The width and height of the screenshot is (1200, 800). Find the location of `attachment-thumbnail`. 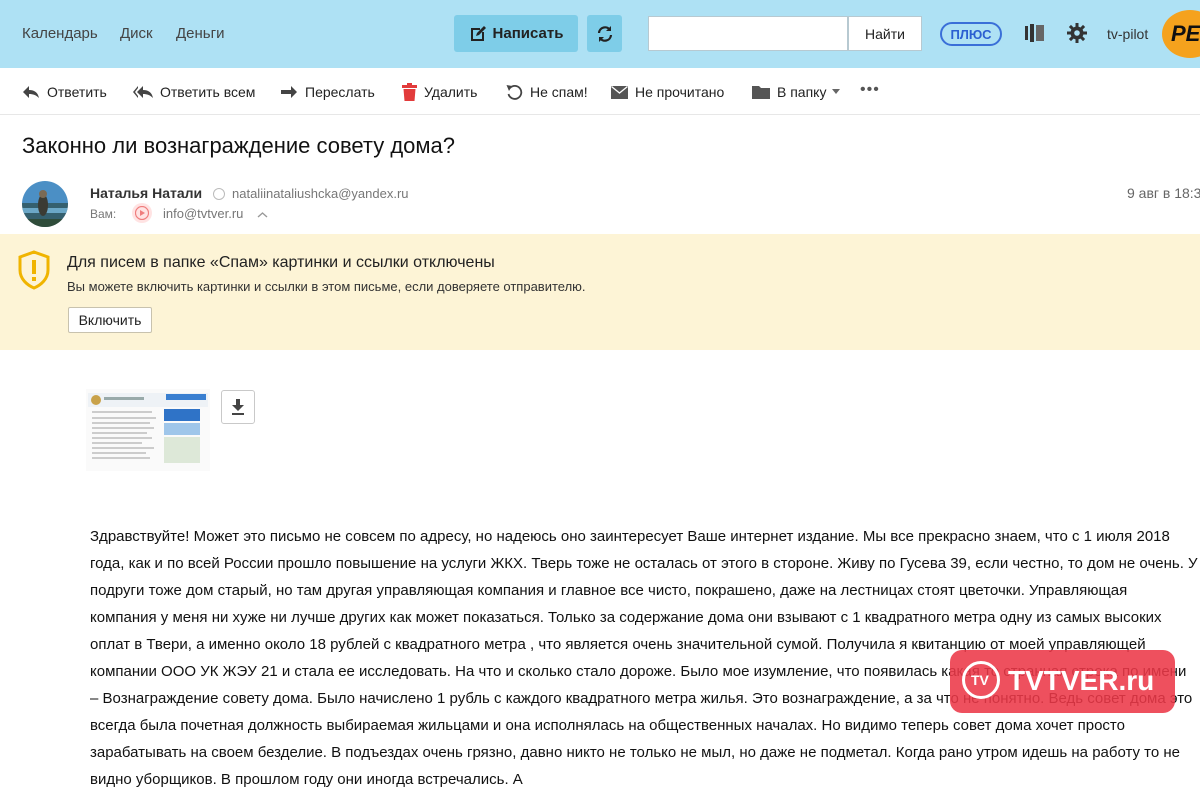

attachment-thumbnail is located at coordinates (148, 430).